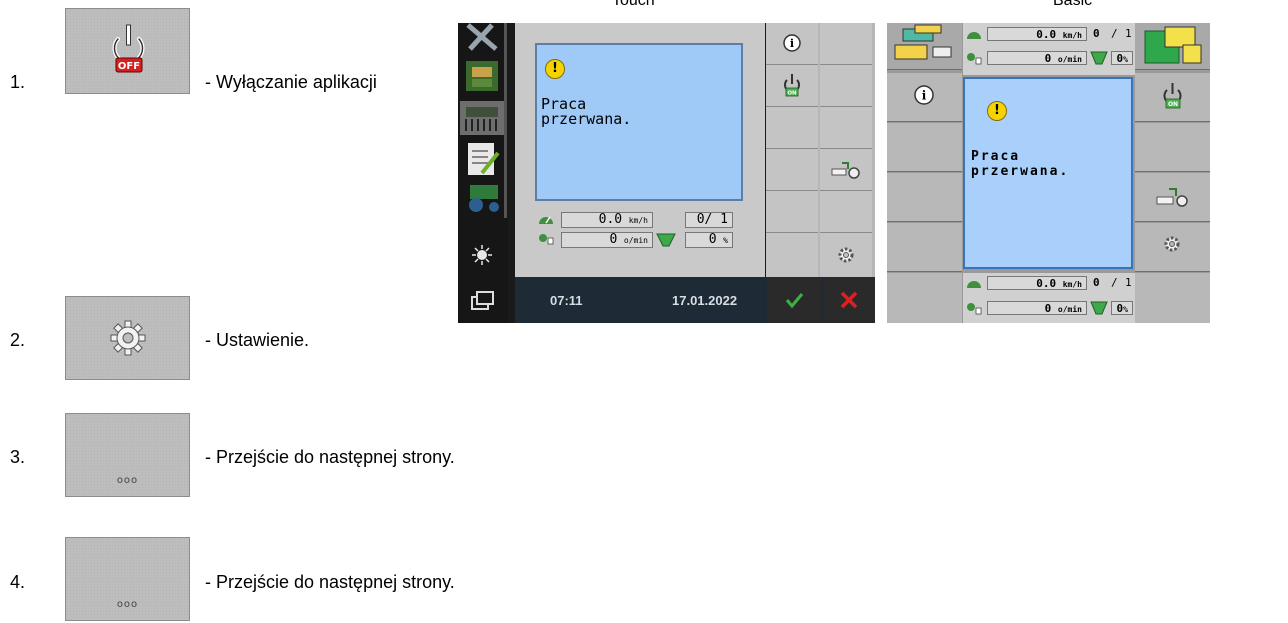  What do you see at coordinates (482, 300) in the screenshot?
I see `window-switch-icon` at bounding box center [482, 300].